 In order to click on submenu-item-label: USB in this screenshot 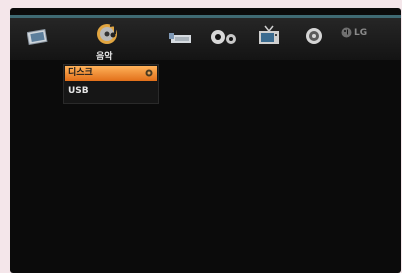, I will do `click(78, 91)`.